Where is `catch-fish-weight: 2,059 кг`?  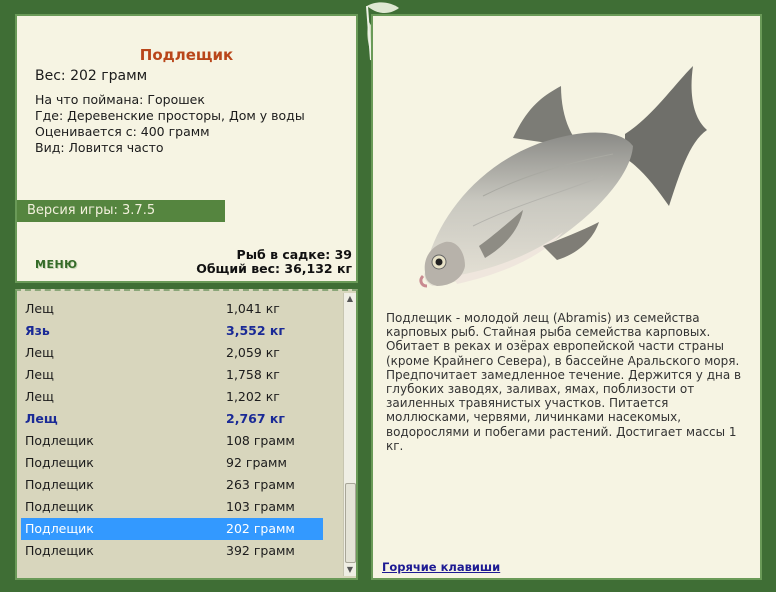 catch-fish-weight: 2,059 кг is located at coordinates (253, 352).